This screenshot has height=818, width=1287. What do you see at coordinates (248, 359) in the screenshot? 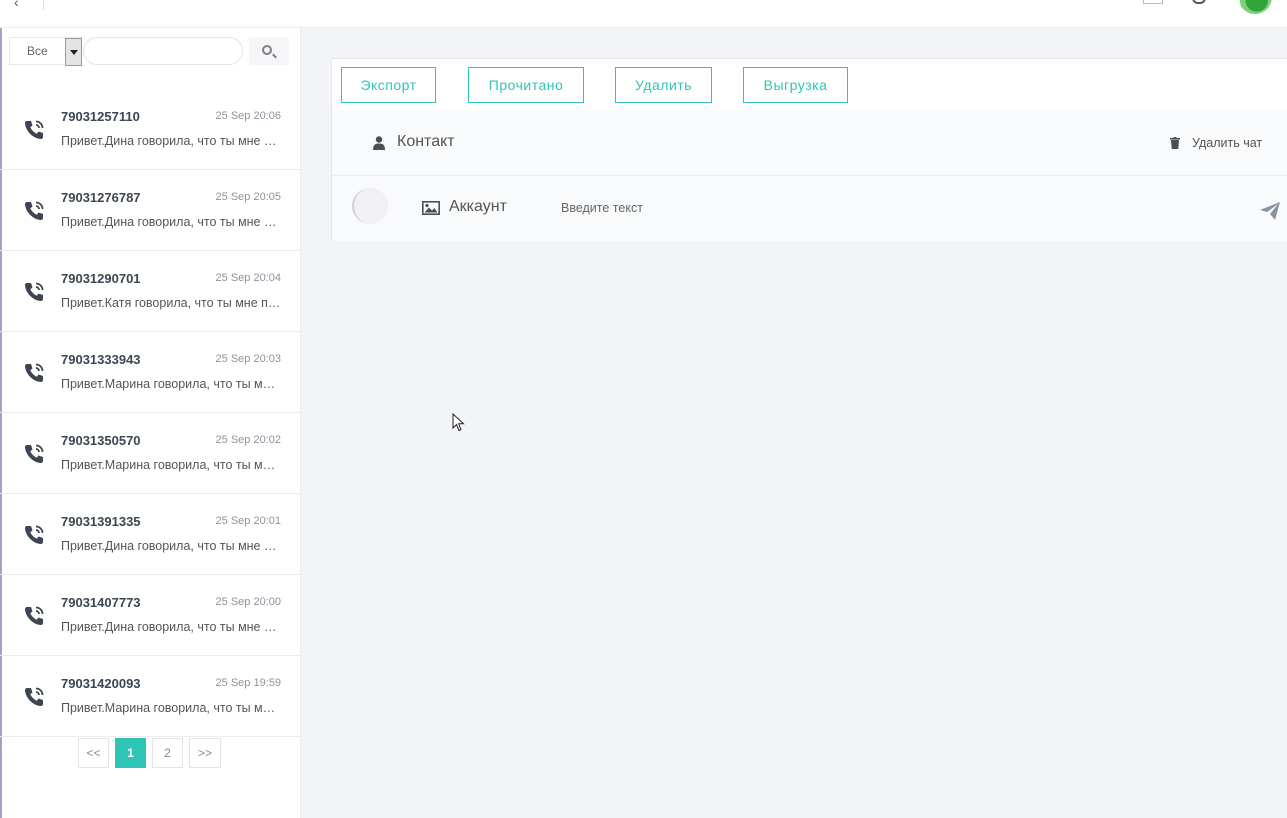
I see `chat-time: 25 Sep 20:03` at bounding box center [248, 359].